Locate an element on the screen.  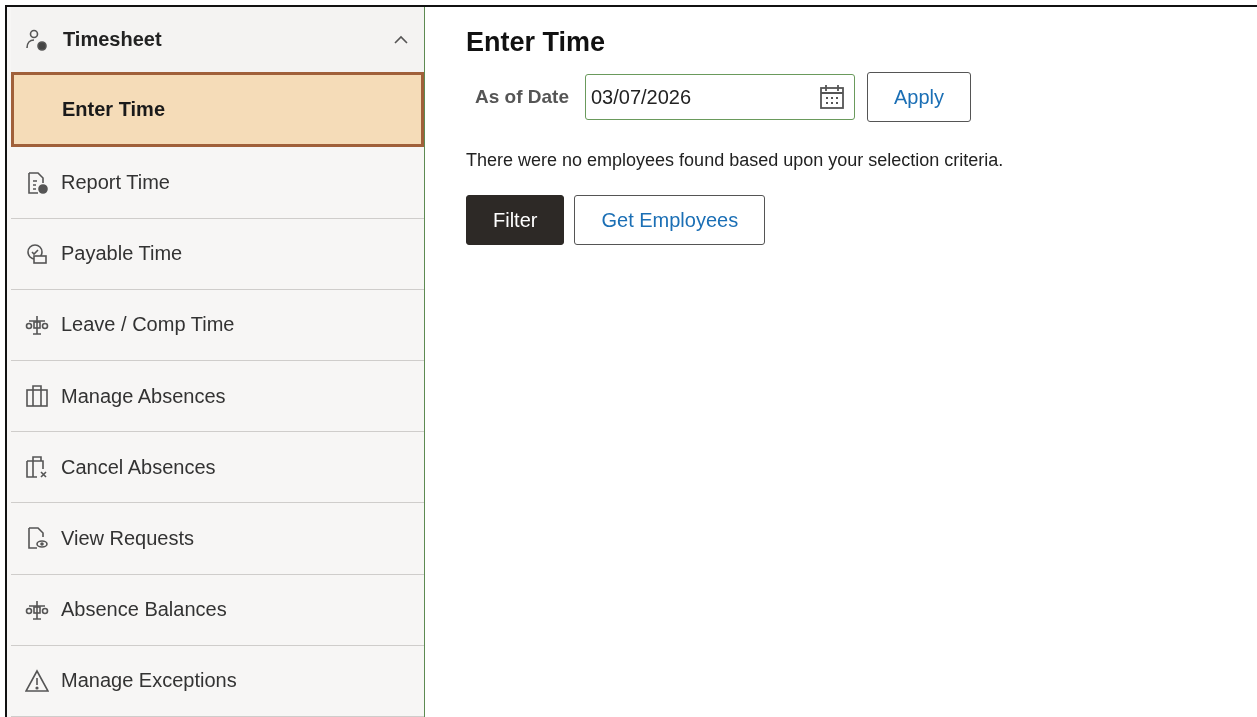
date-field: 03/07/2026 is located at coordinates (719, 97).